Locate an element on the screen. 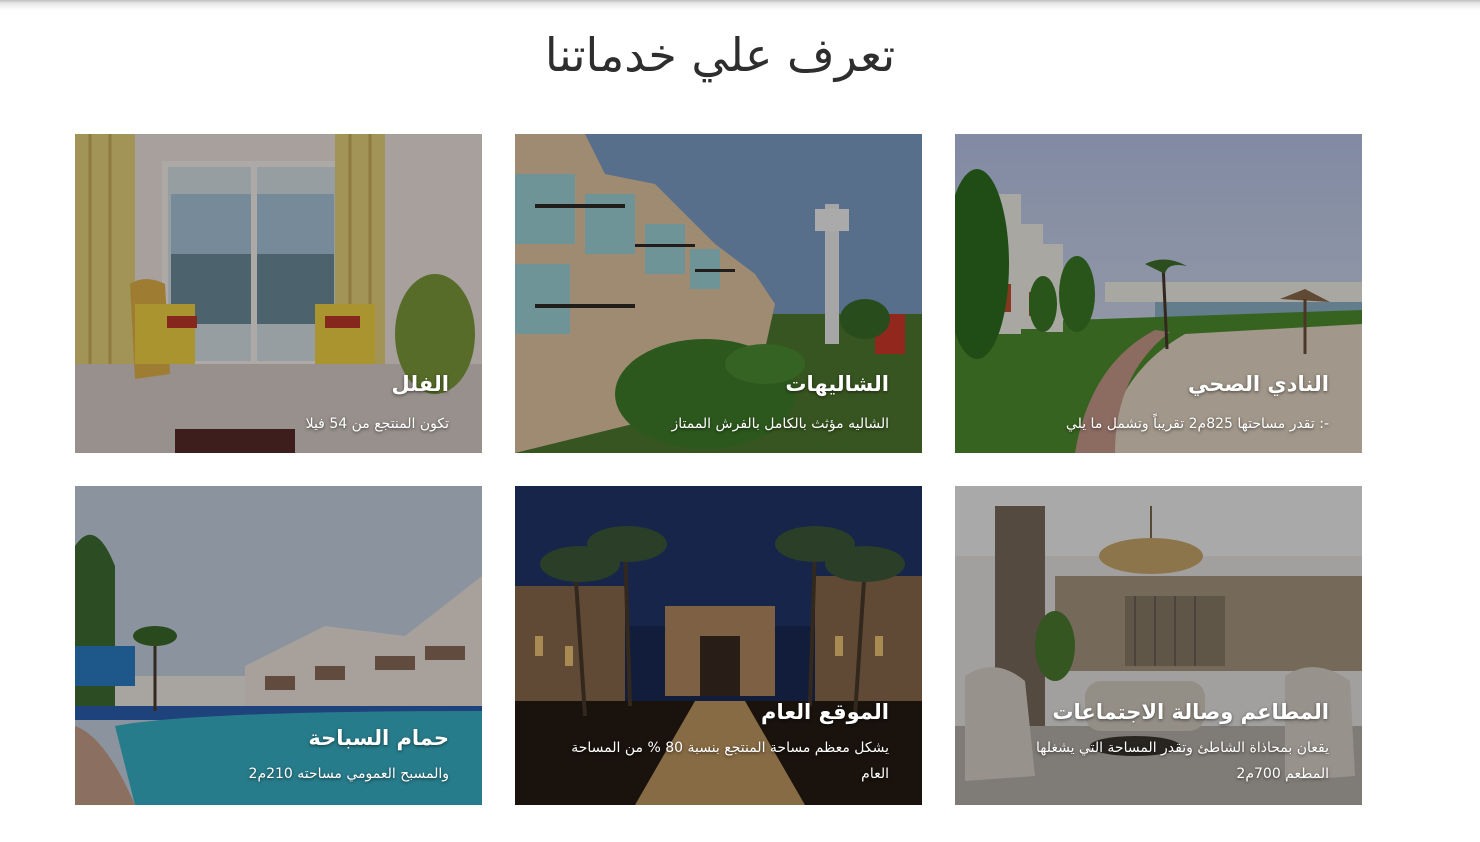 This screenshot has width=1480, height=842. service-title: الشاليهات is located at coordinates (837, 384).